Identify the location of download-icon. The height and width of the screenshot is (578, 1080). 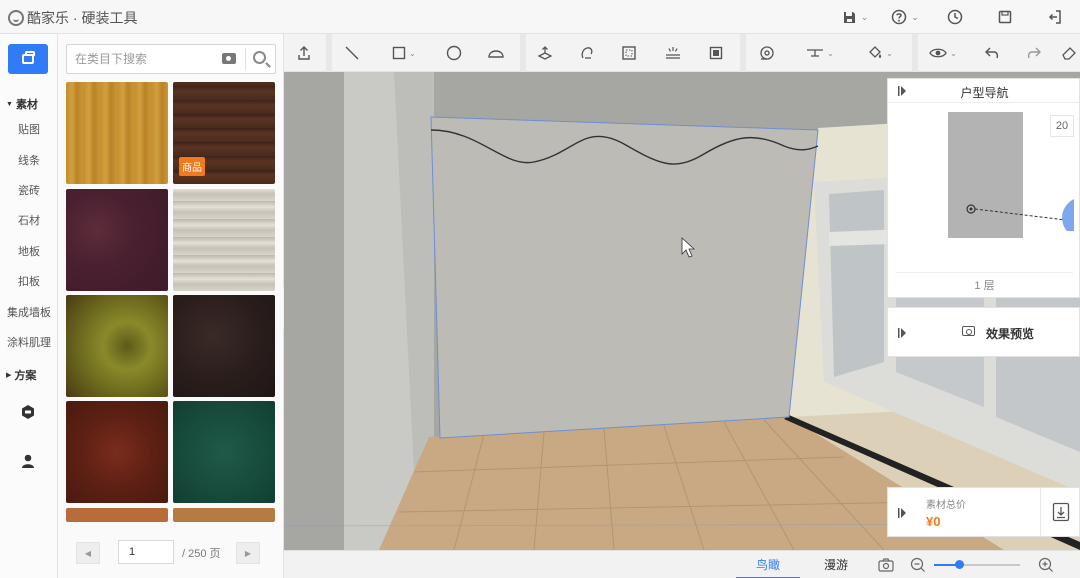
(1061, 512).